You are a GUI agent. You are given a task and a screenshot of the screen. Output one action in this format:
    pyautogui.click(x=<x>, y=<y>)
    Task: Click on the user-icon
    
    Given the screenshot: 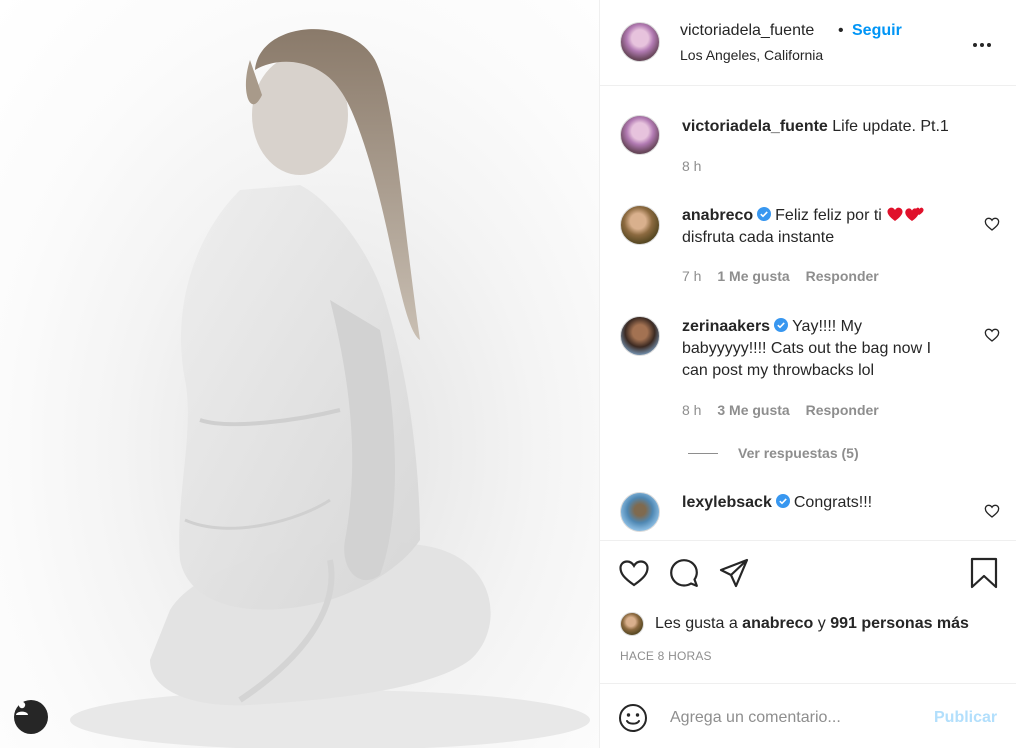 What is the action you would take?
    pyautogui.click(x=22, y=708)
    